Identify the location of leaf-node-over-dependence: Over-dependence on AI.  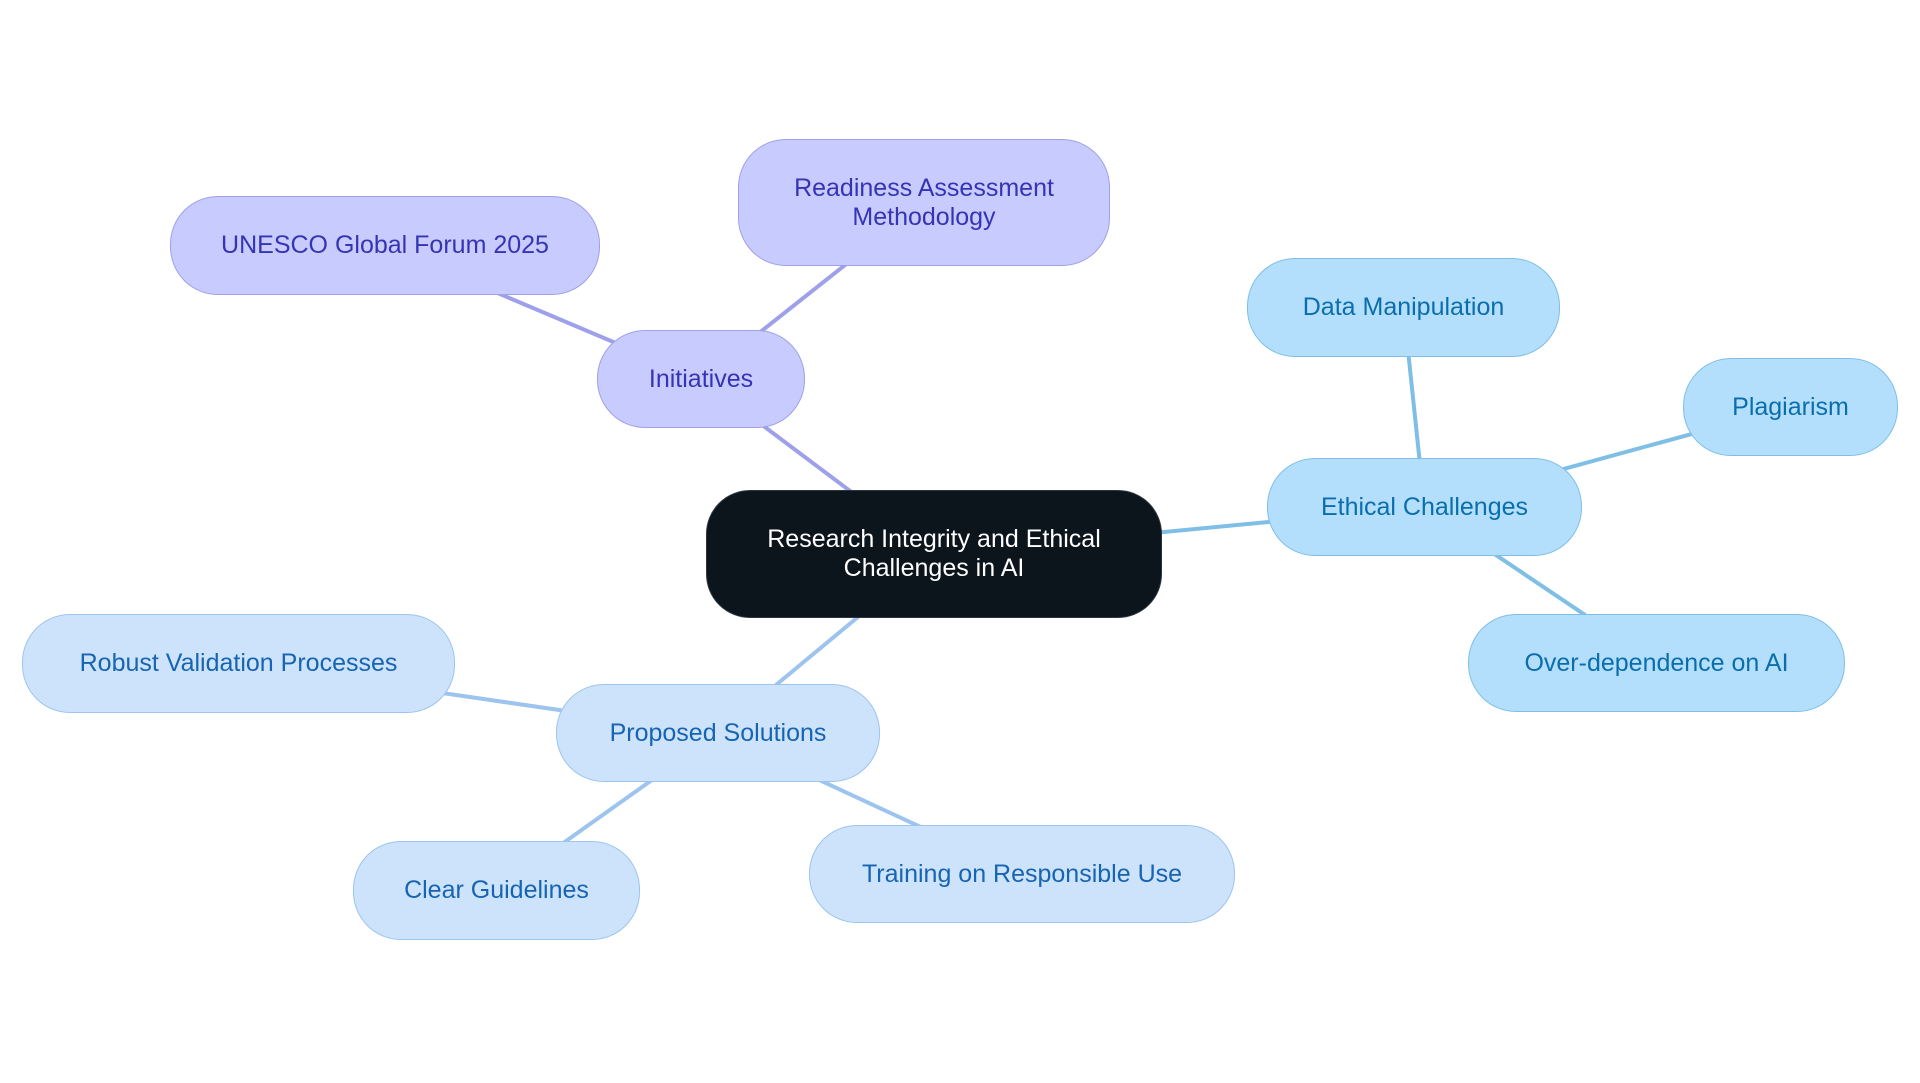
(1656, 663).